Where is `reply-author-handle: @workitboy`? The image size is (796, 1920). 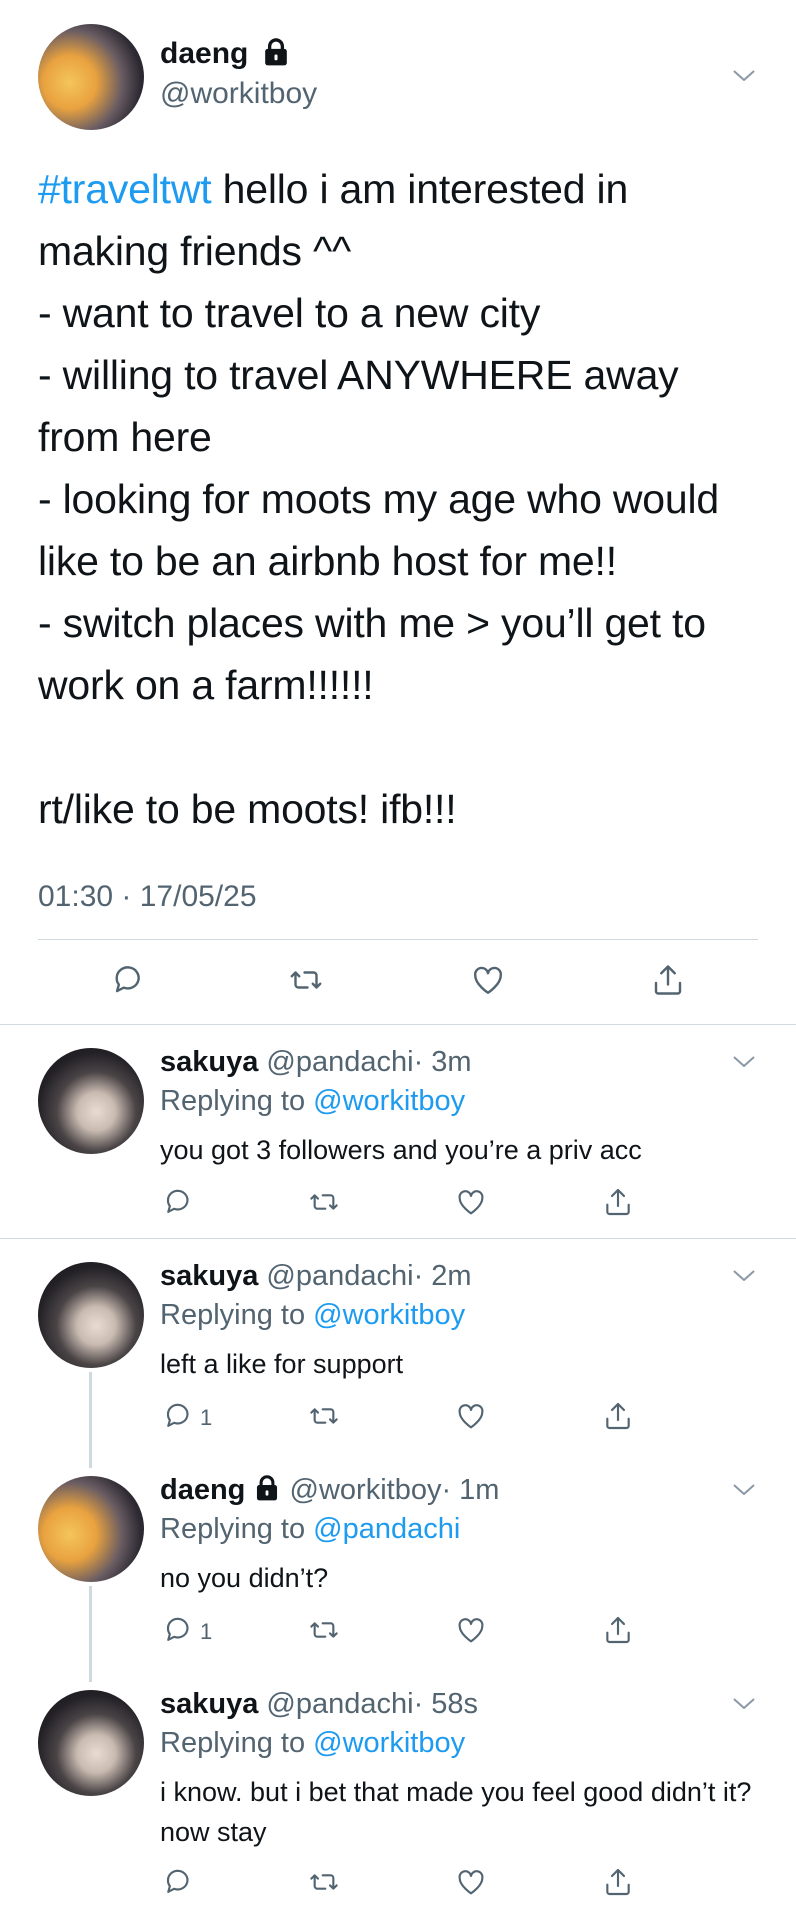
reply-author-handle: @workitboy is located at coordinates (366, 1490).